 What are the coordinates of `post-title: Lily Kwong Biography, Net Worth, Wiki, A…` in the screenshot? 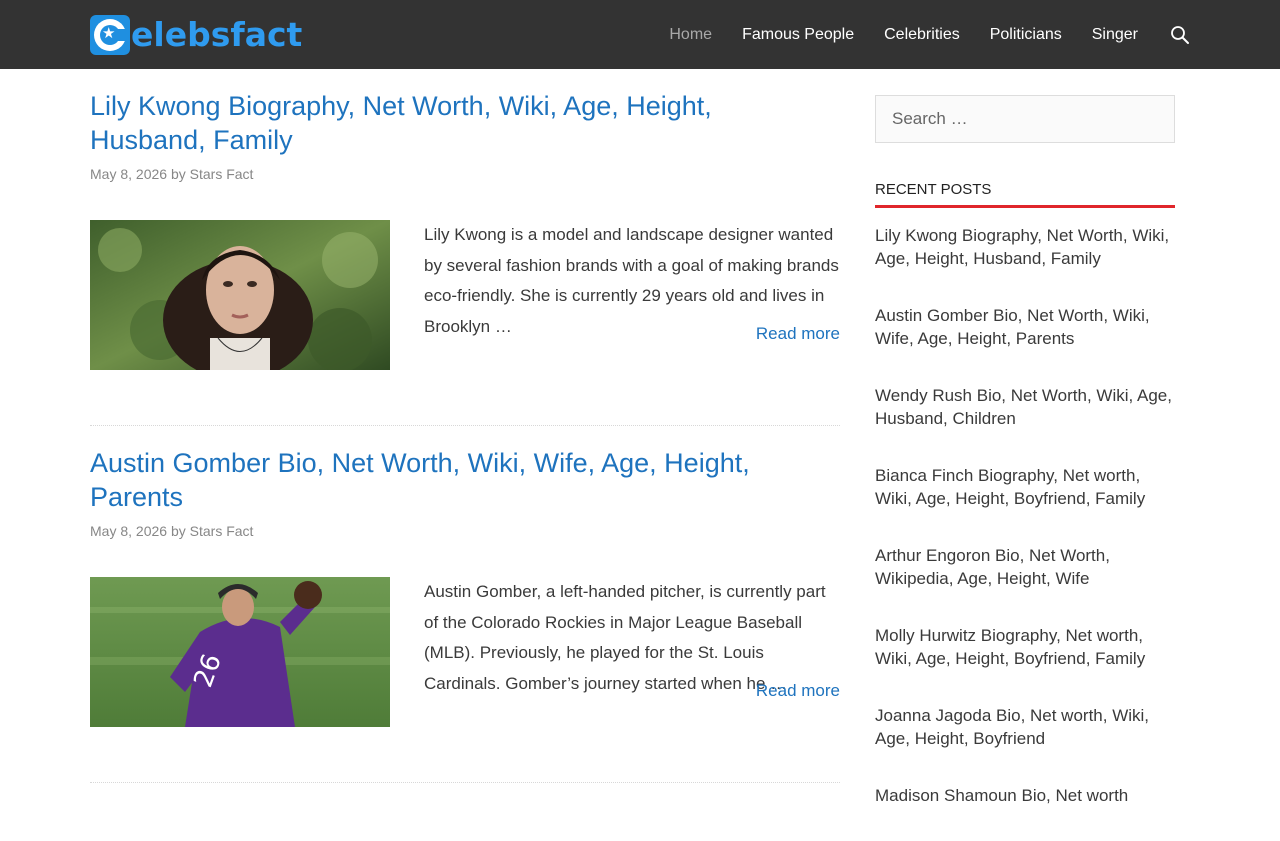 It's located at (450, 123).